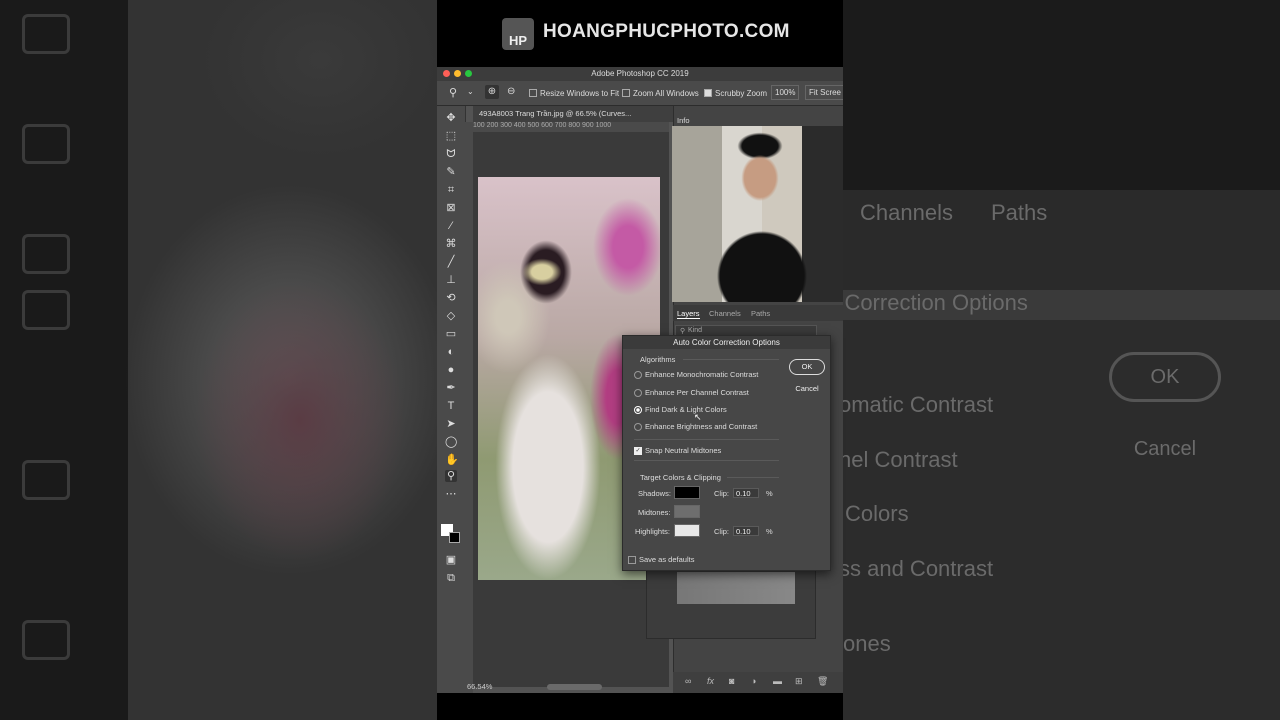 The height and width of the screenshot is (720, 1280). I want to click on hand-tool-icon: ✋, so click(452, 460).